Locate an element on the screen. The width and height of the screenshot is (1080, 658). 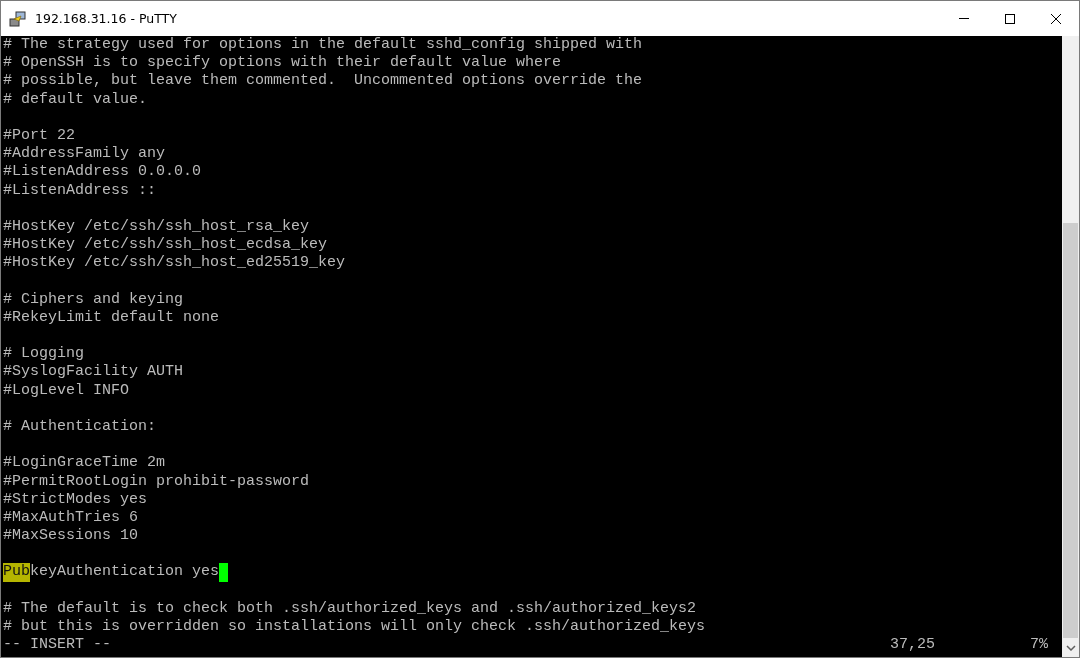
minimize-icon is located at coordinates (964, 18).